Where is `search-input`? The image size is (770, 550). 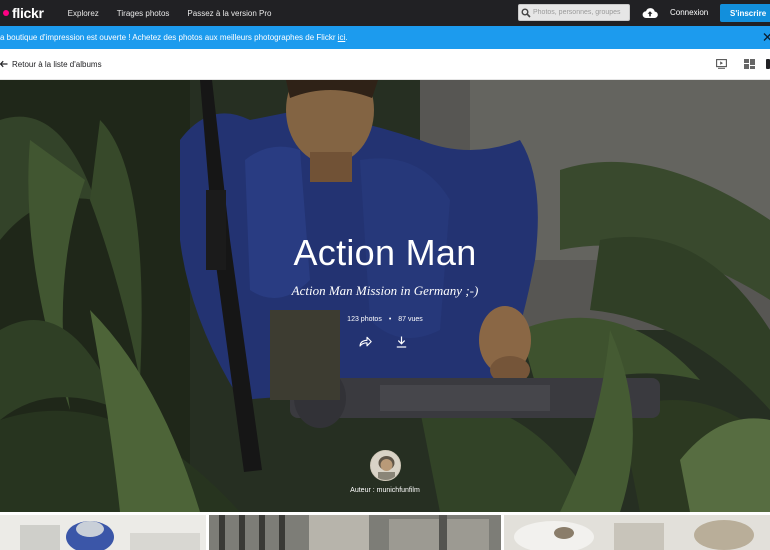
search-input is located at coordinates (580, 12).